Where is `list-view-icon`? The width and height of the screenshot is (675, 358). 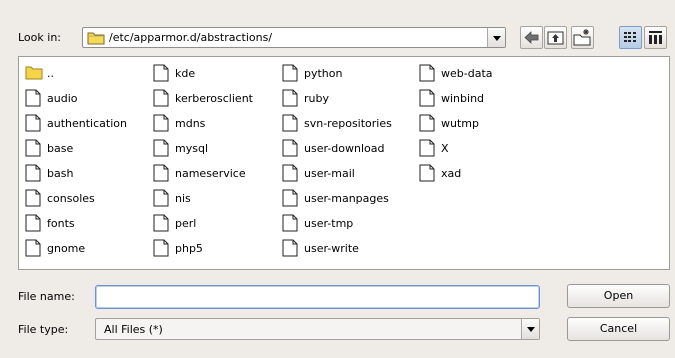
list-view-icon is located at coordinates (630, 37).